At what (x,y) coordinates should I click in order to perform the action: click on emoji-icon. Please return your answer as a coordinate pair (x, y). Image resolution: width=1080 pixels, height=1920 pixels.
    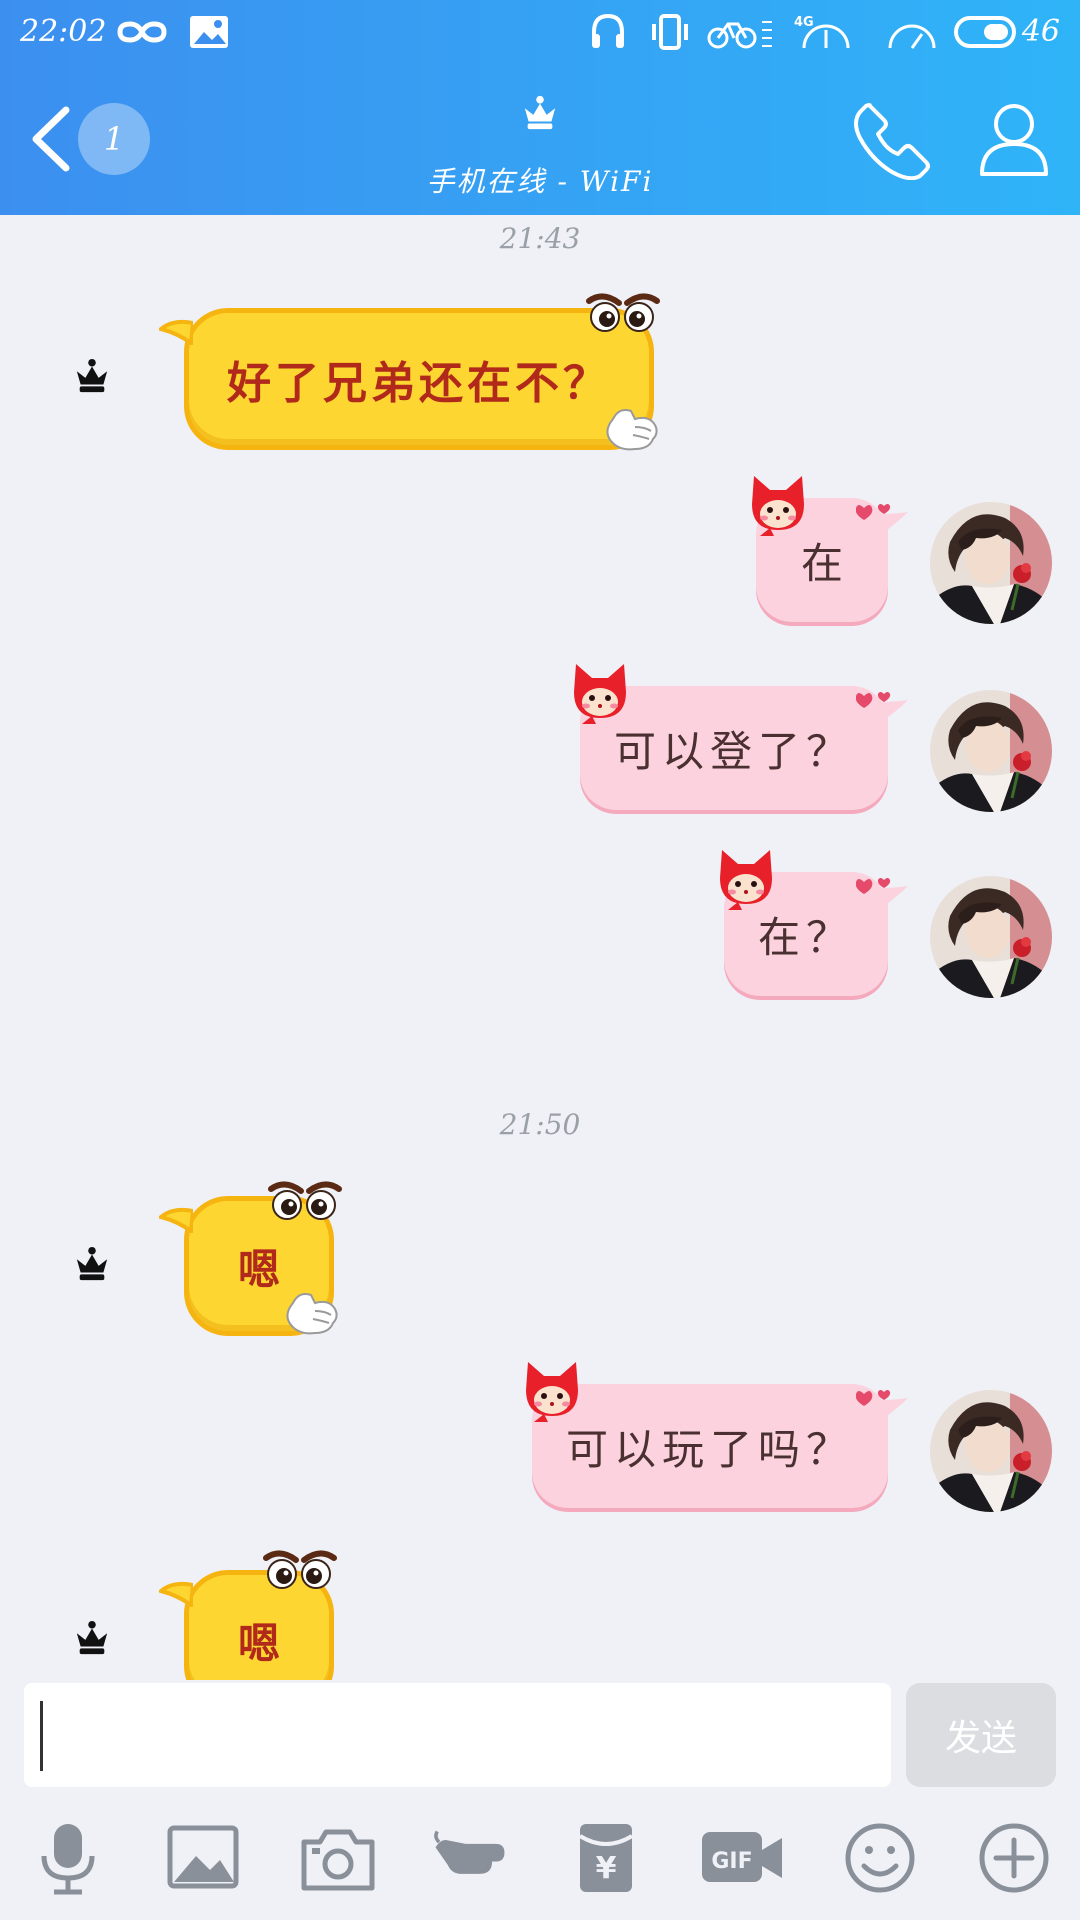
    Looking at the image, I should click on (880, 1858).